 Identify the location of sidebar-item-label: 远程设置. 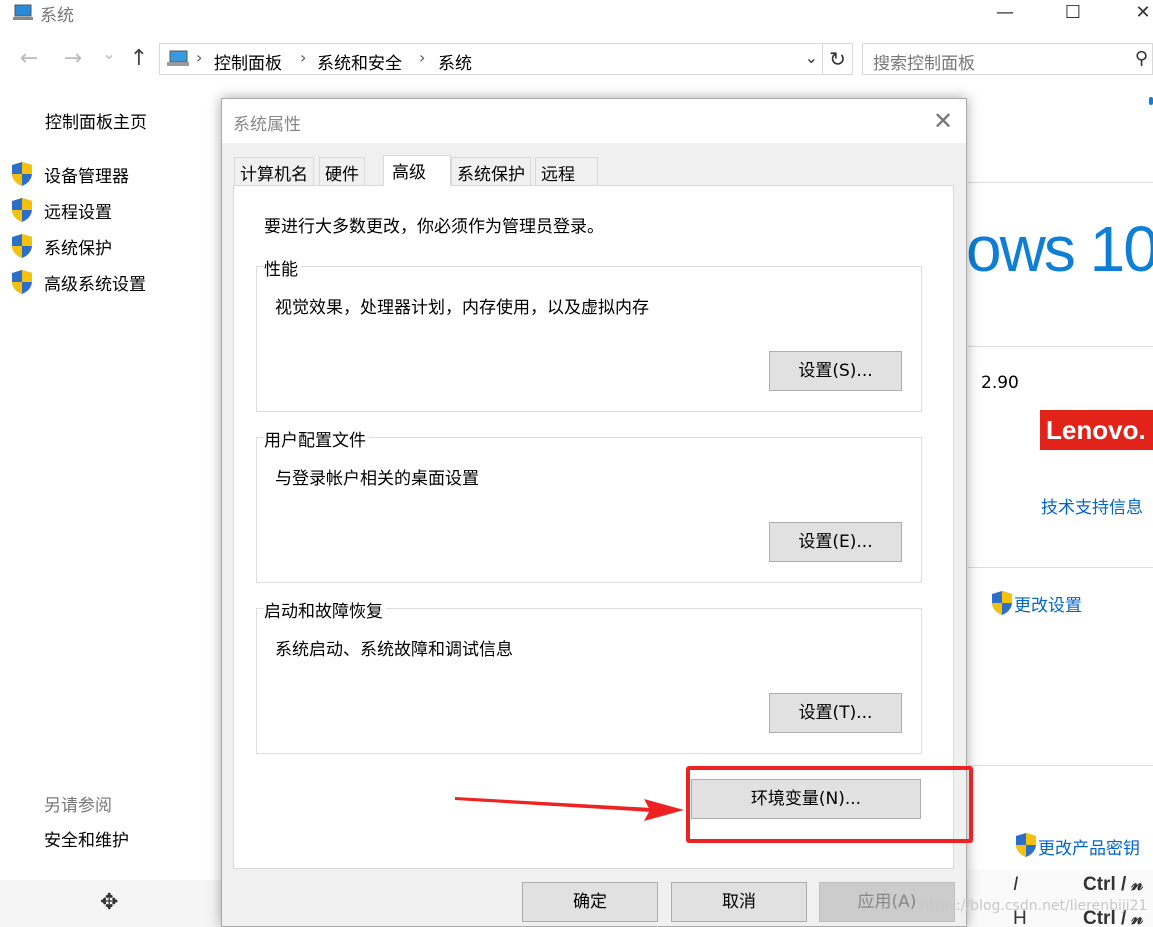
(78, 213).